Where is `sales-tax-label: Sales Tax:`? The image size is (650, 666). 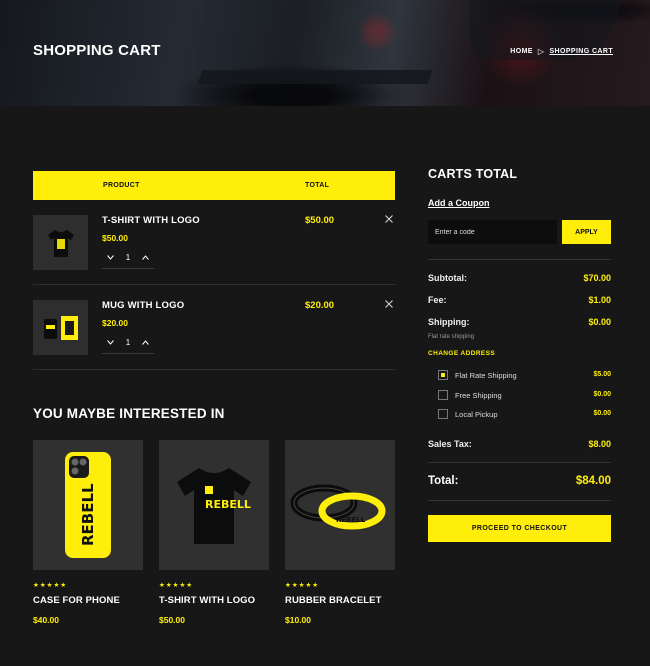 sales-tax-label: Sales Tax: is located at coordinates (450, 444).